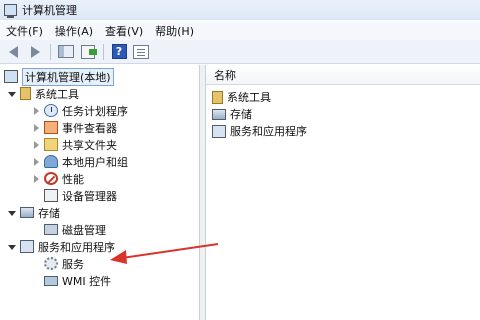 The image size is (480, 320). I want to click on list-item-label: 存储, so click(241, 114).